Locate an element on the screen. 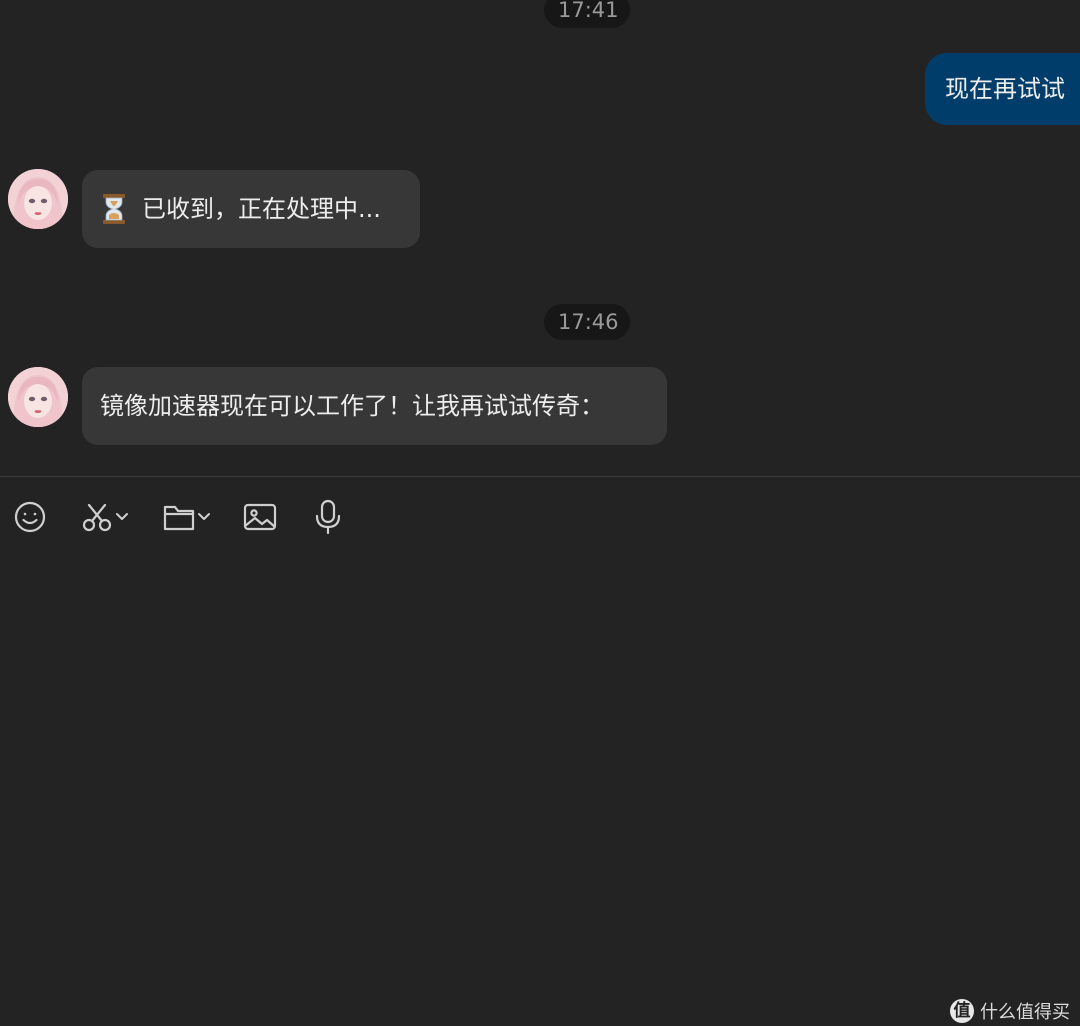 The image size is (1080, 1026). image-icon is located at coordinates (260, 517).